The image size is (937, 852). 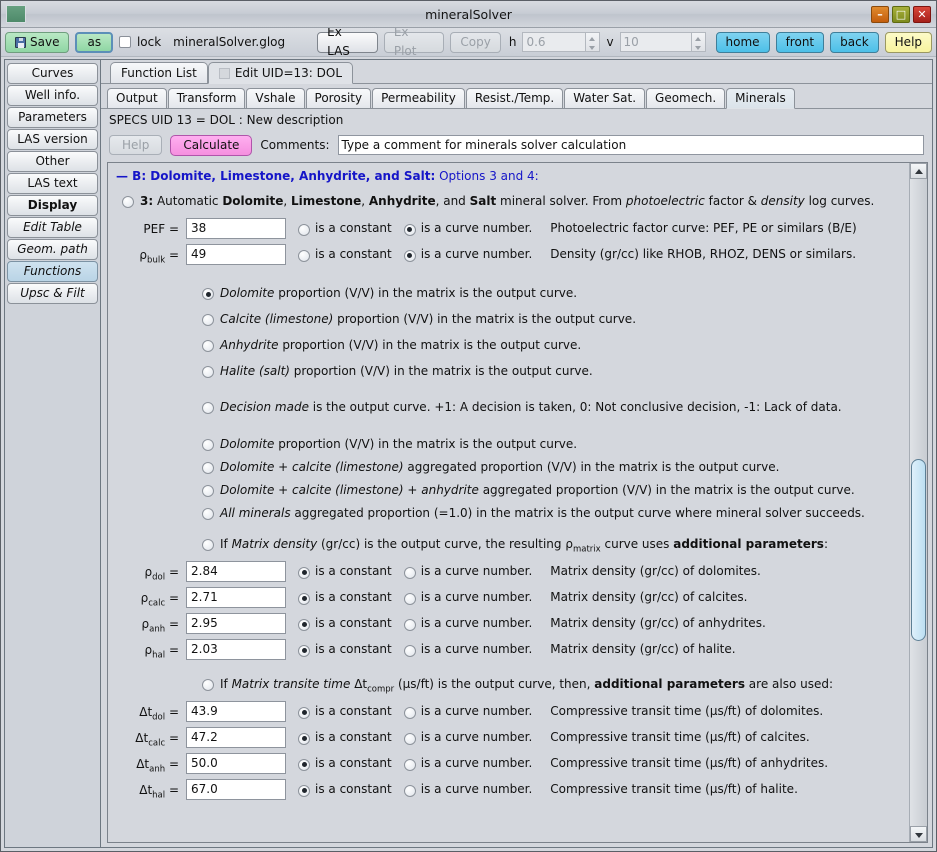 I want to click on scrollbar-track, so click(x=918, y=502).